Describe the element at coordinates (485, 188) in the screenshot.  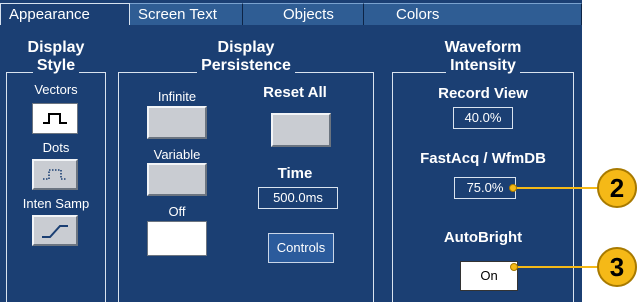
I see `fastacq-field: 75.0%` at that location.